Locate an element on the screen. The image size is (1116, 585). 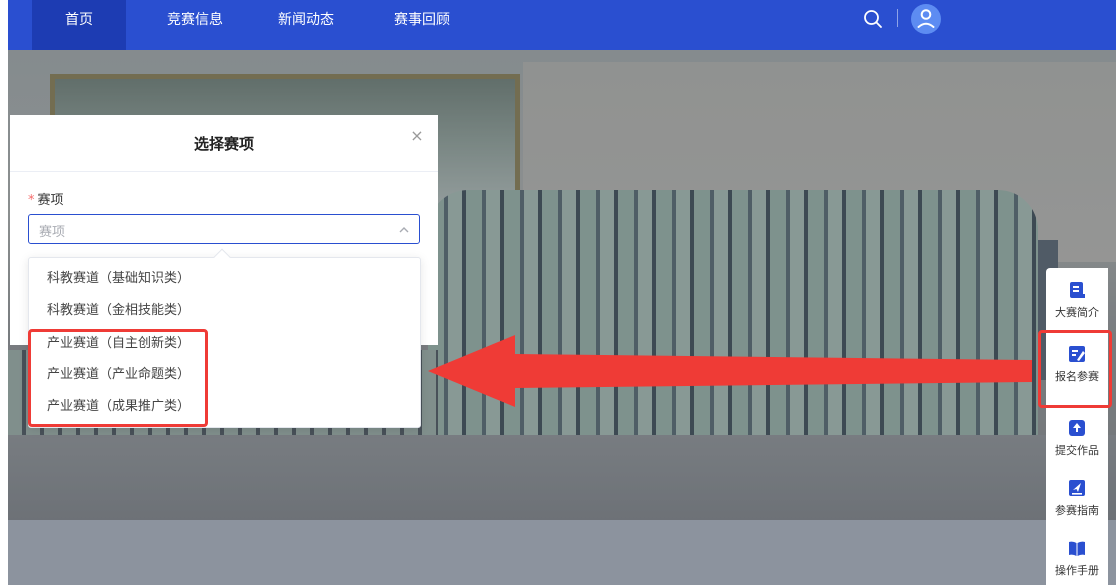
event-field-label: * 赛项 is located at coordinates (46, 198).